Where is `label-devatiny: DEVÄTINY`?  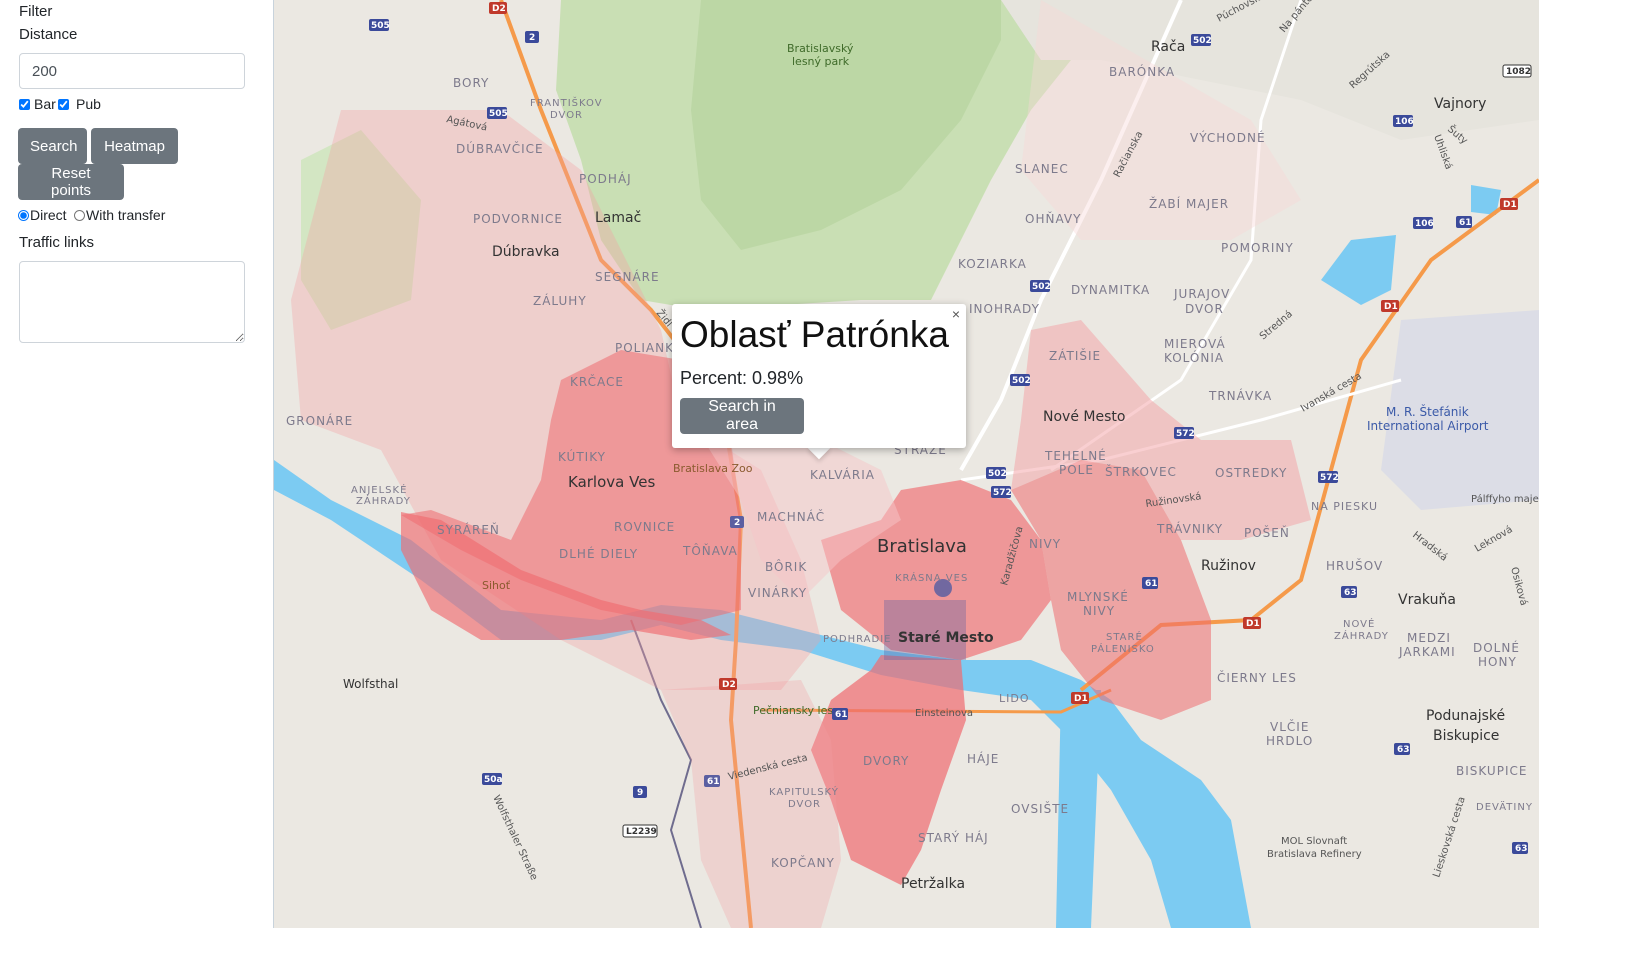 label-devatiny: DEVÄTINY is located at coordinates (1504, 806).